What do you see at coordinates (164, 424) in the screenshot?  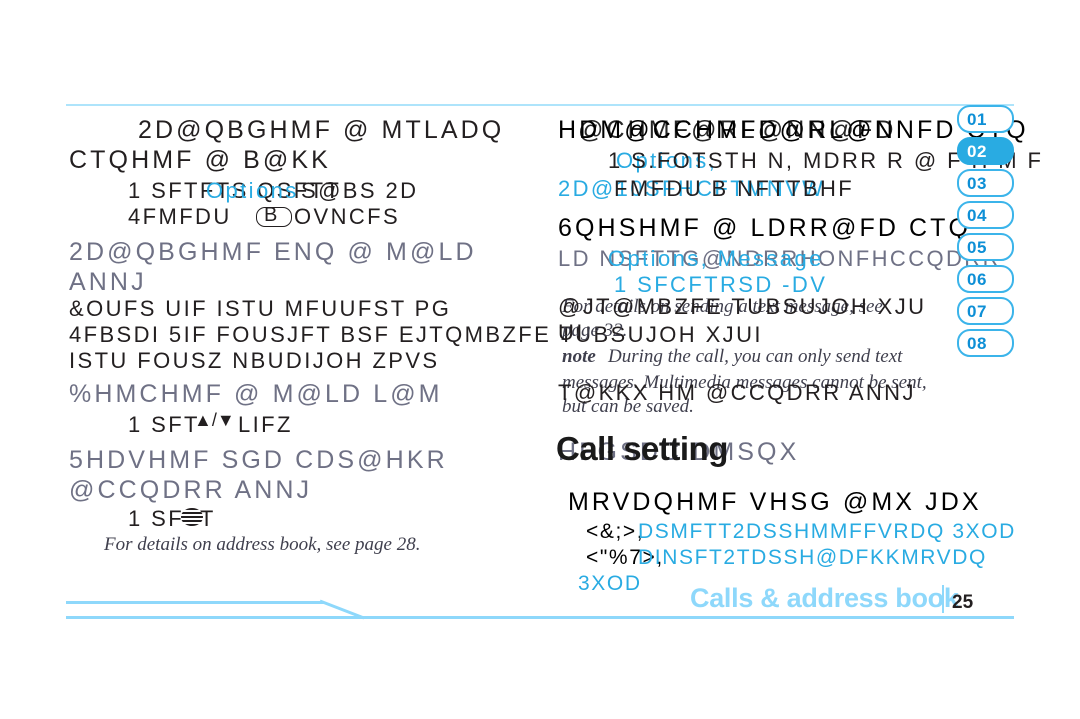 I see `left-section3-step1-black: 1 SFT` at bounding box center [164, 424].